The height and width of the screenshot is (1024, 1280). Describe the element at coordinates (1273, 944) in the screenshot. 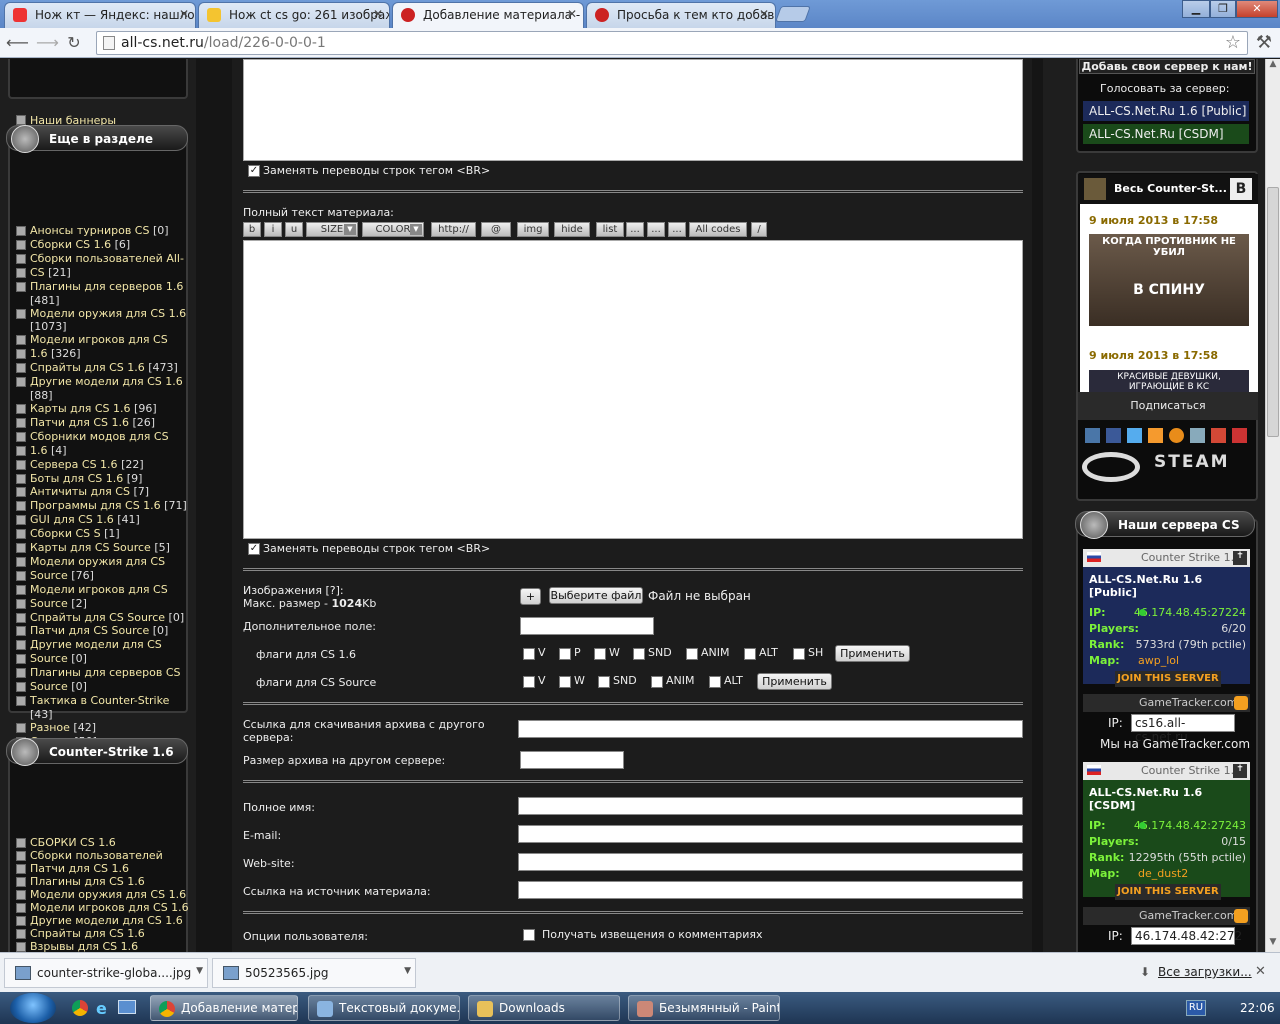

I see `scroll-down-icon: ▼` at that location.